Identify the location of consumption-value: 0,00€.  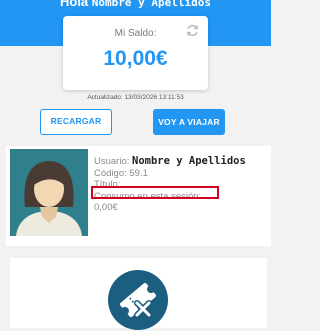
(106, 208).